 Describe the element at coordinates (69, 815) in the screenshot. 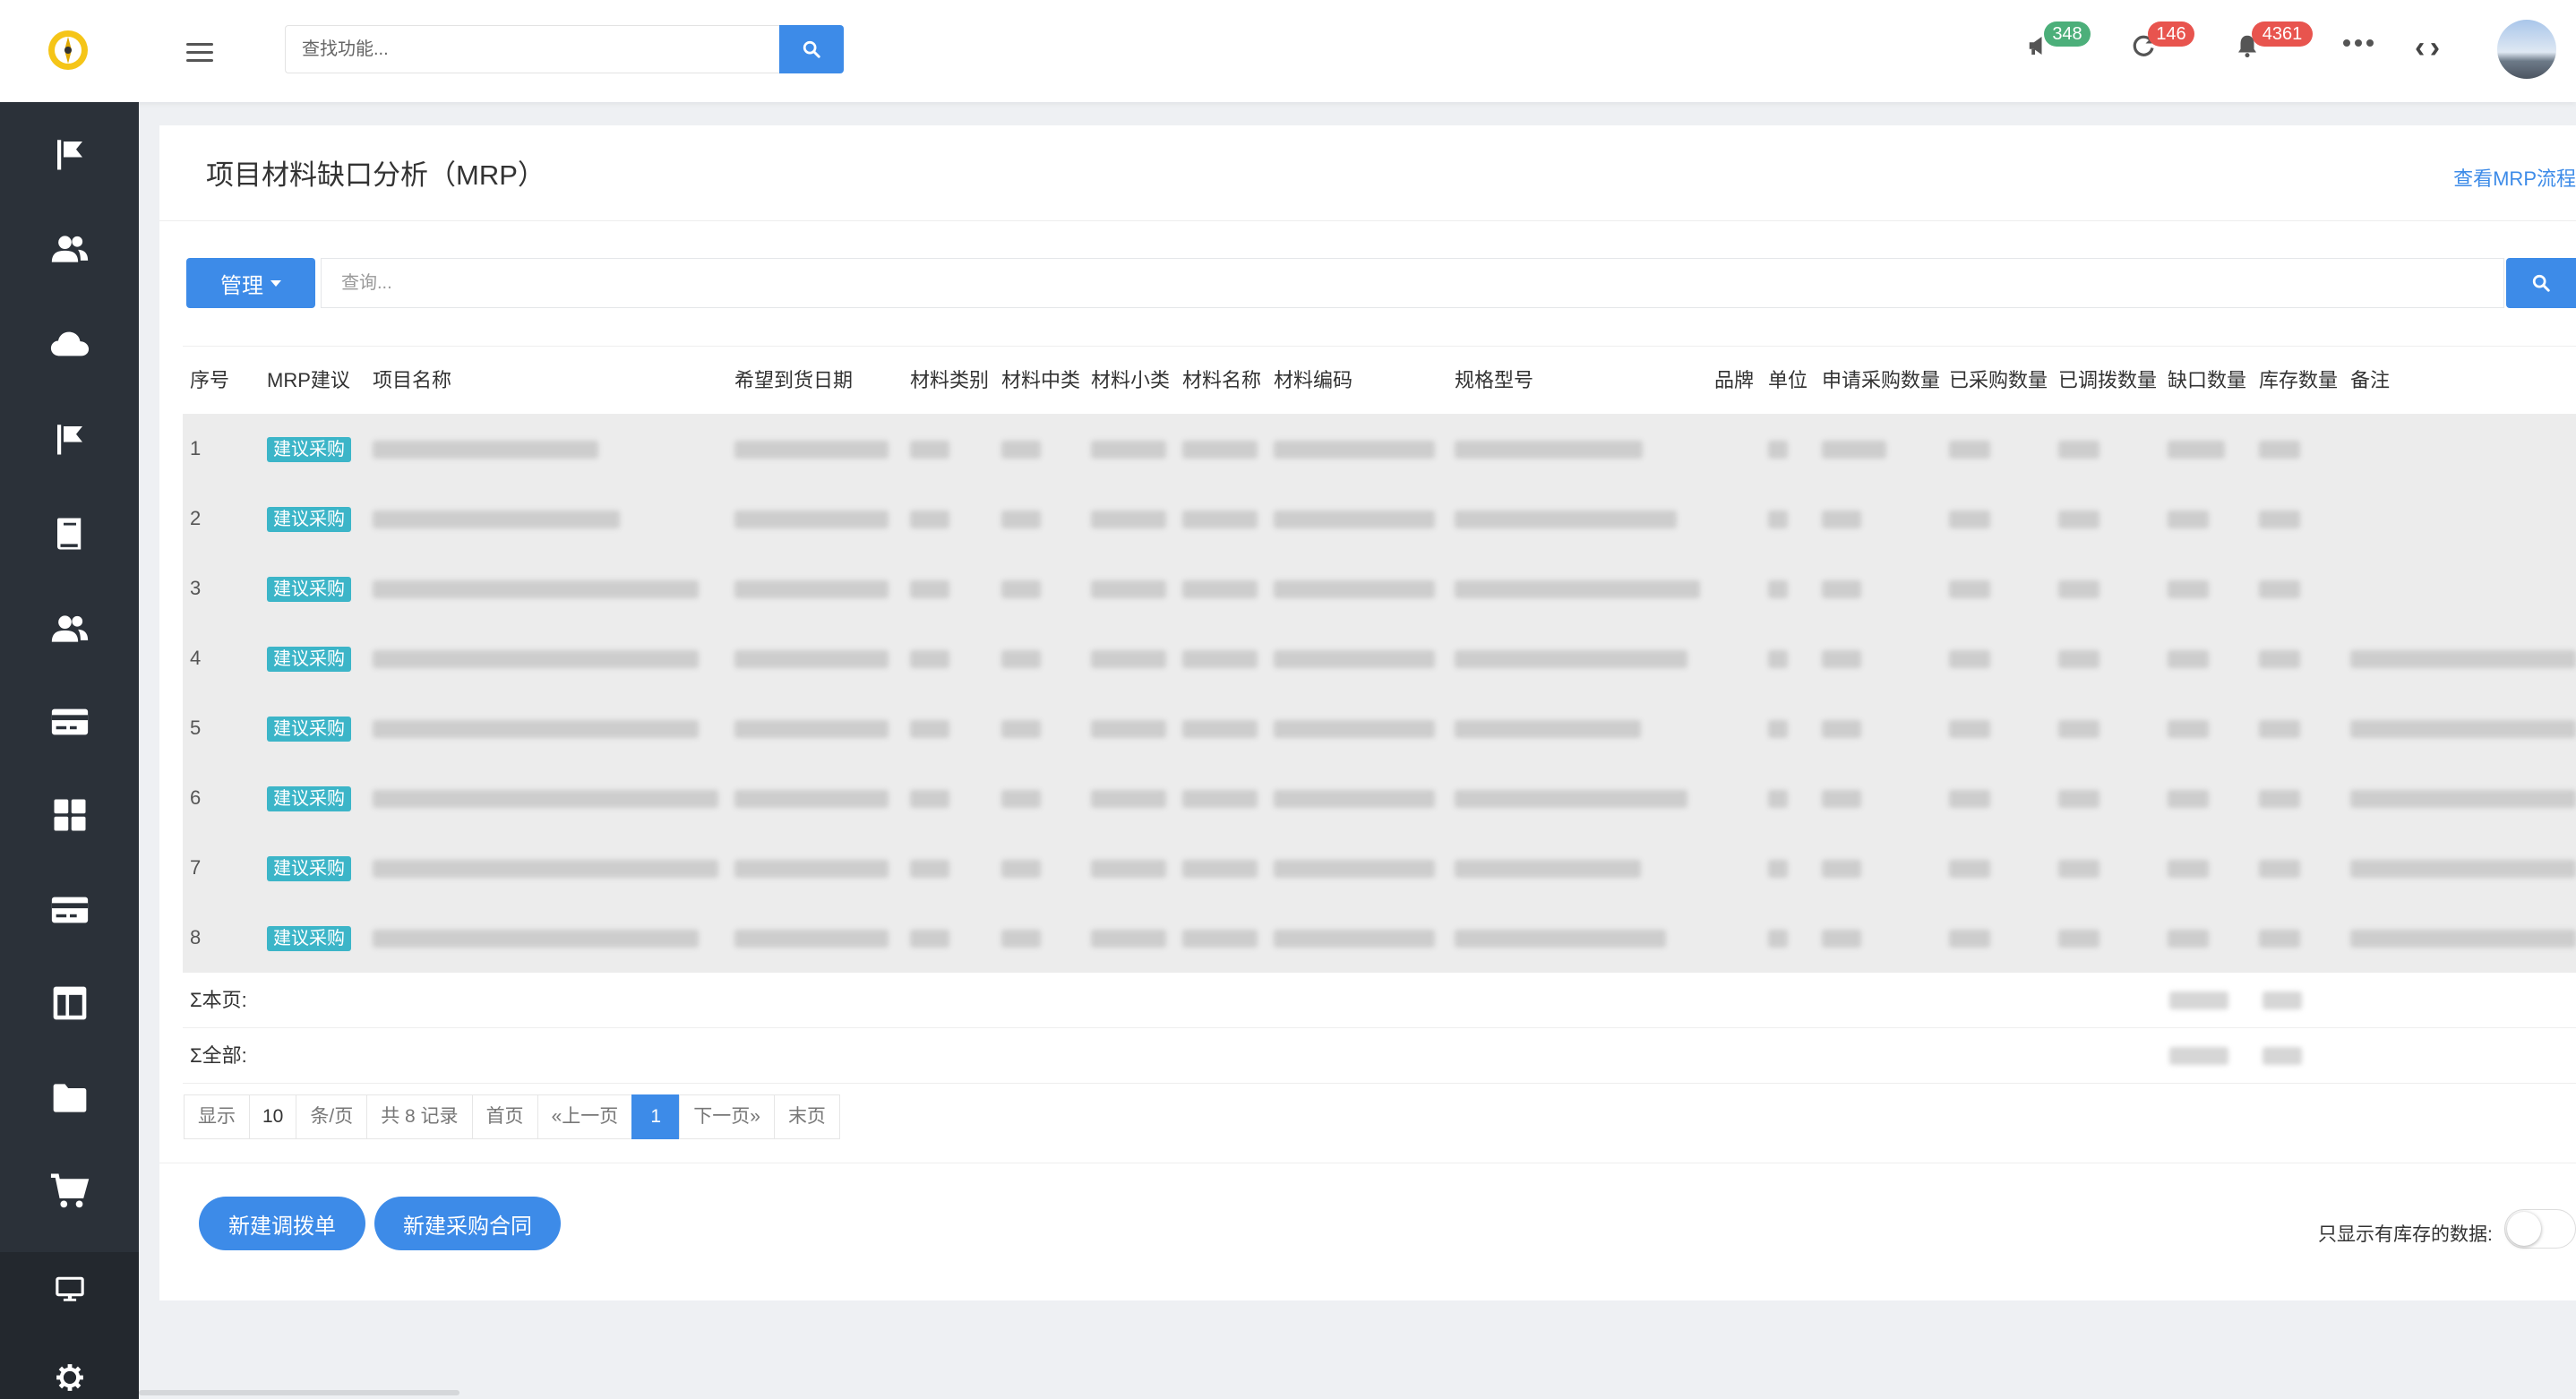

I see `dashboard-icon` at that location.